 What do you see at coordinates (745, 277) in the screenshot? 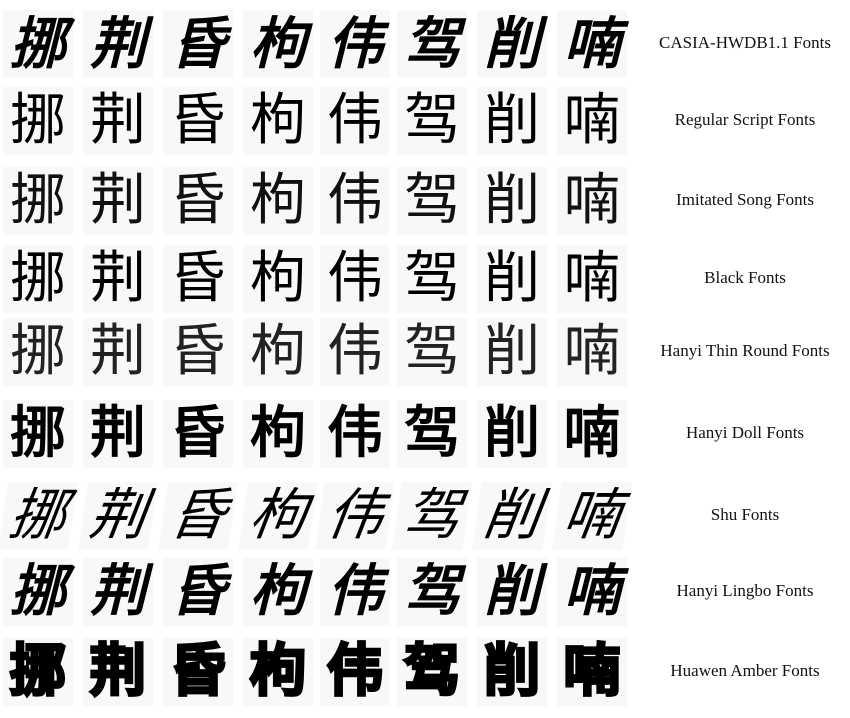
I see `font-label: Black Fonts` at bounding box center [745, 277].